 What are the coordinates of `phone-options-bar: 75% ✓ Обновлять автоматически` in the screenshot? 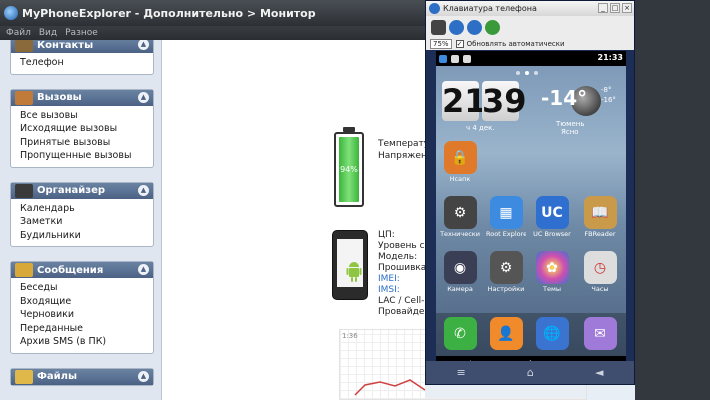 It's located at (530, 44).